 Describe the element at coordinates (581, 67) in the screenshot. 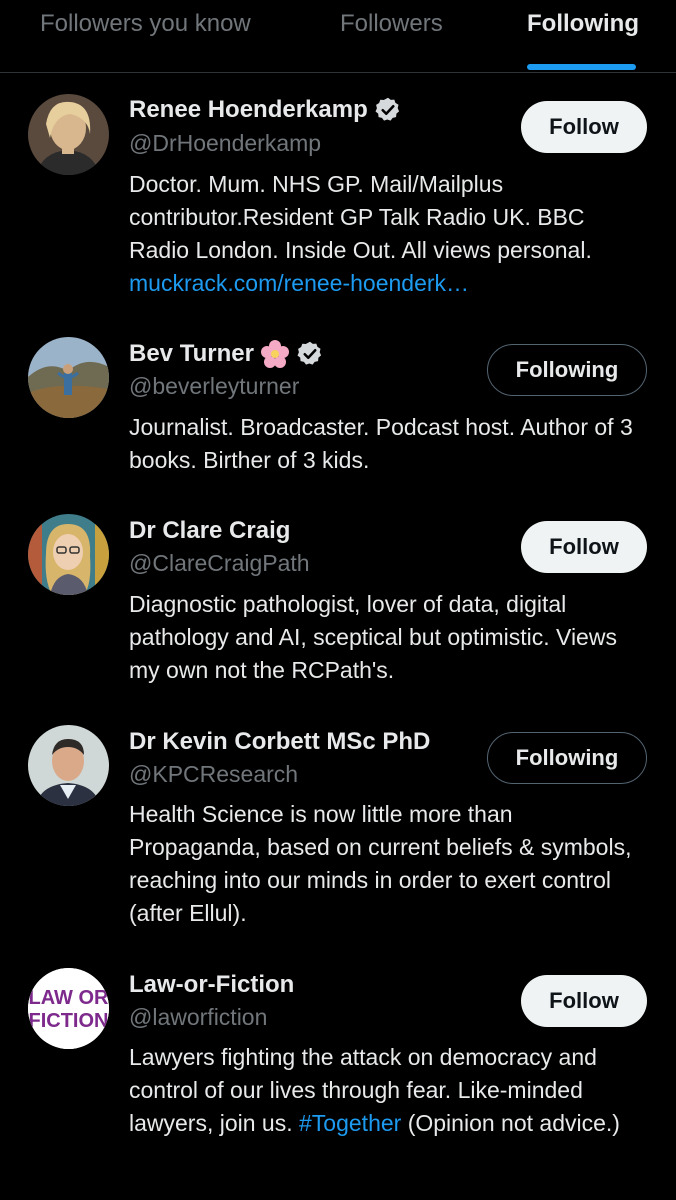

I see `active-tab-indicator` at that location.